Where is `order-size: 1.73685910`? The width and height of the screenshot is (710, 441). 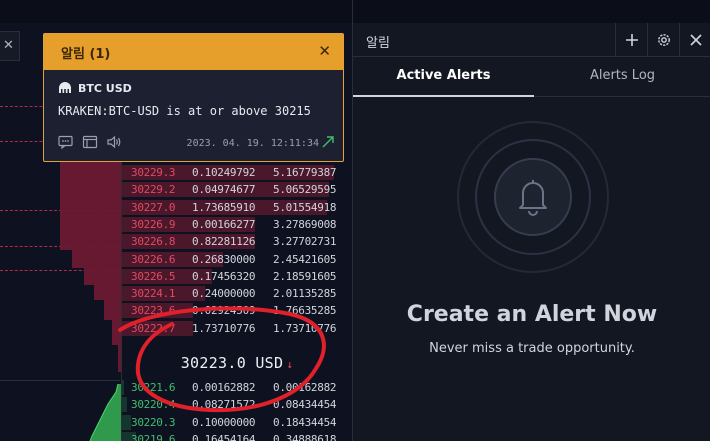
order-size: 1.73685910 is located at coordinates (224, 207).